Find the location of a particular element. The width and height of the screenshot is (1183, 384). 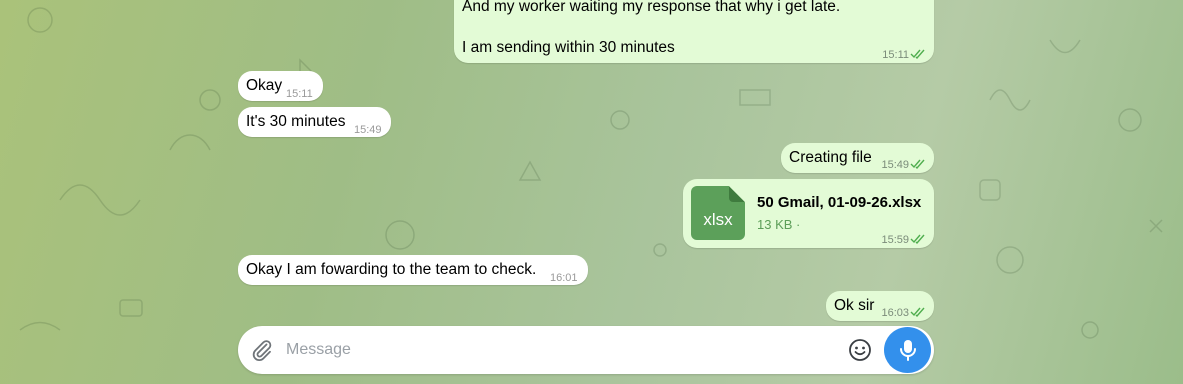

message-time: 15:59 is located at coordinates (895, 240).